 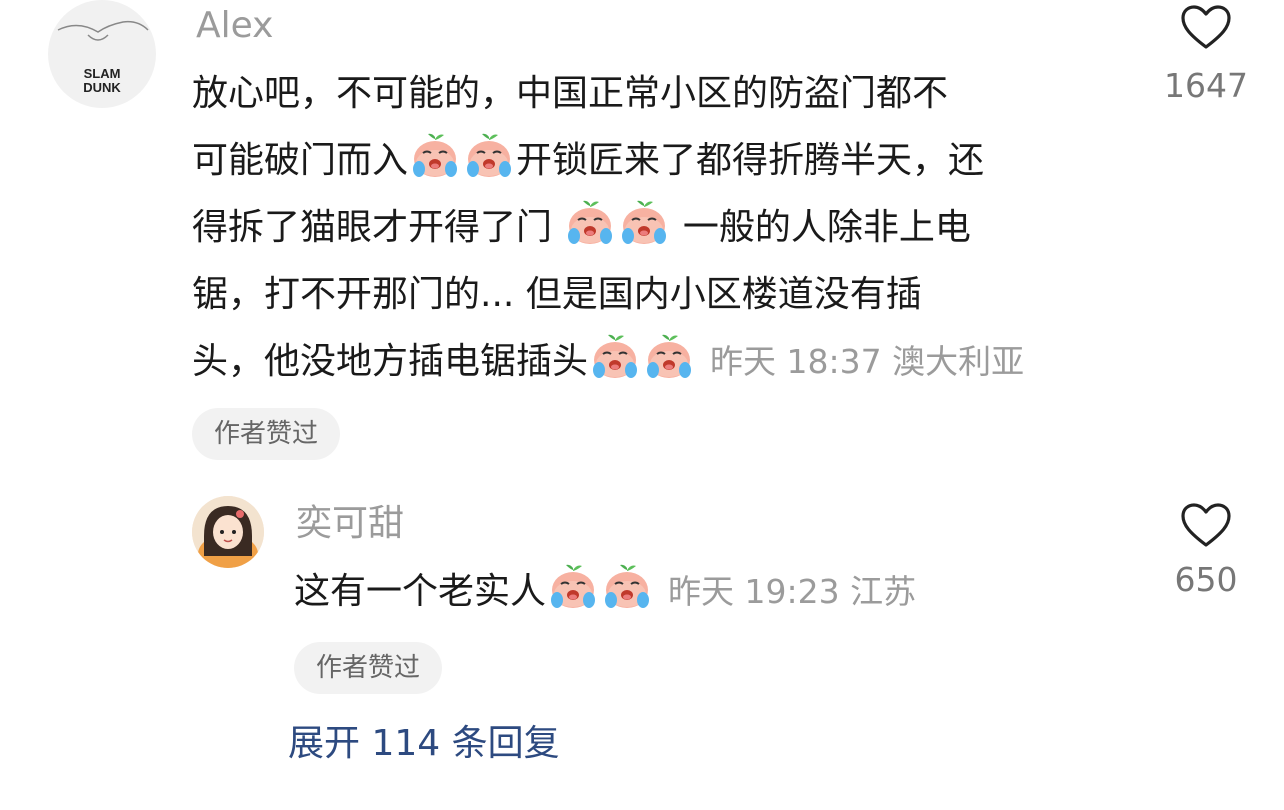 I want to click on reply-author-liked-badge: 作者赞过, so click(x=368, y=668).